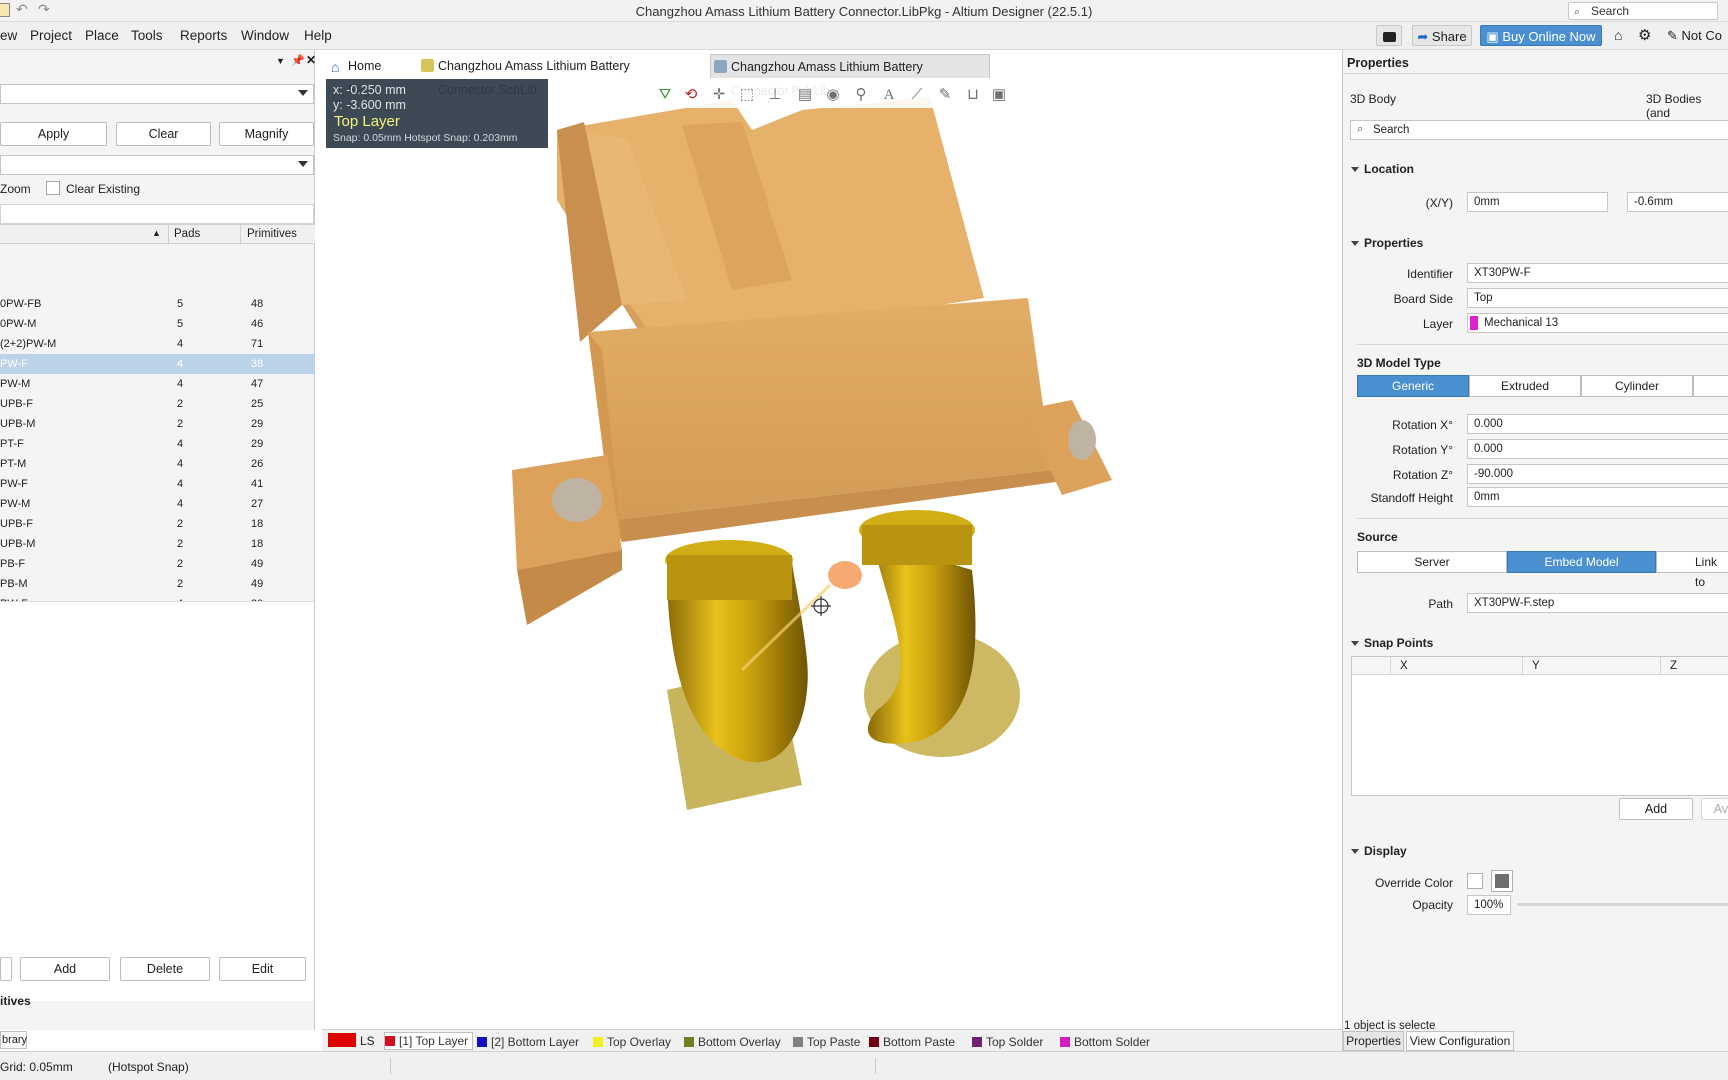  What do you see at coordinates (65, 969) in the screenshot?
I see `add-component-button: Add` at bounding box center [65, 969].